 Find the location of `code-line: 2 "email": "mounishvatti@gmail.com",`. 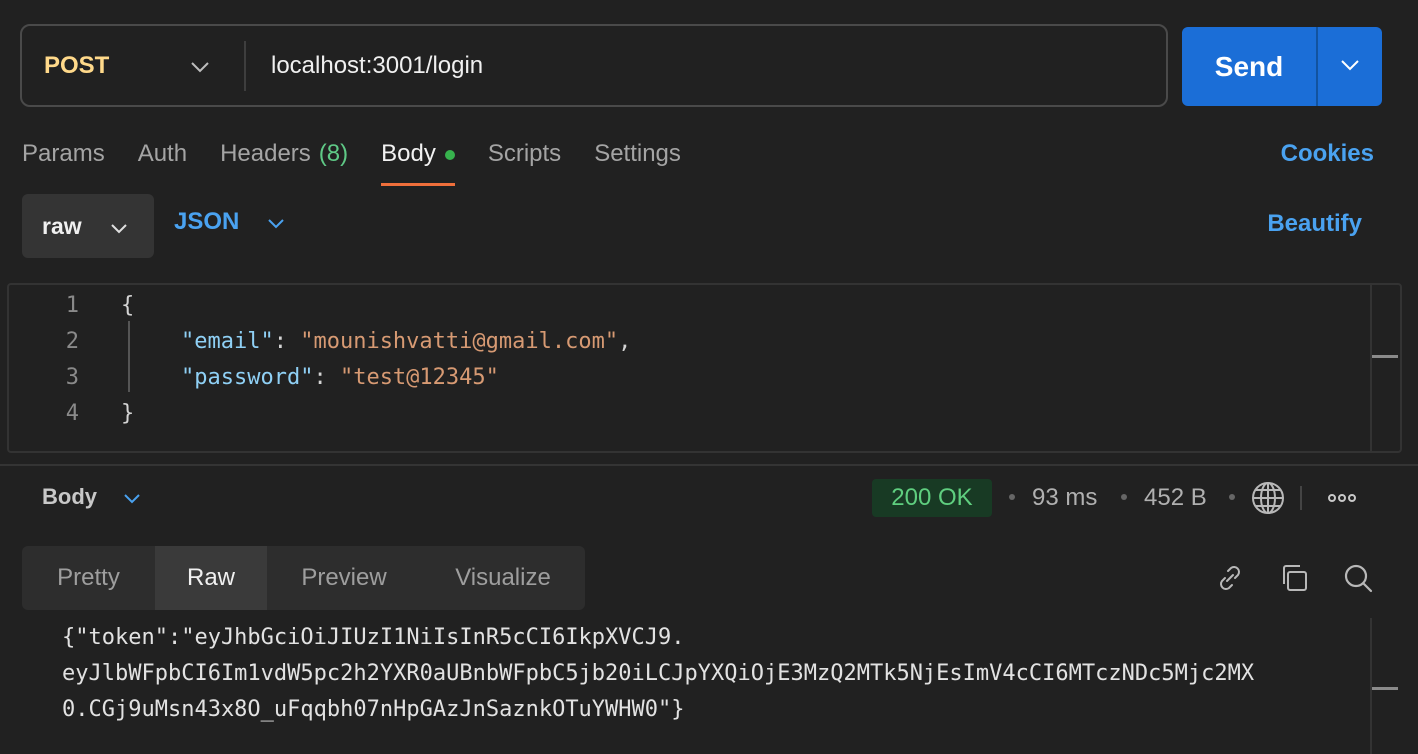

code-line: 2 "email": "mounishvatti@gmail.com", is located at coordinates (689, 341).